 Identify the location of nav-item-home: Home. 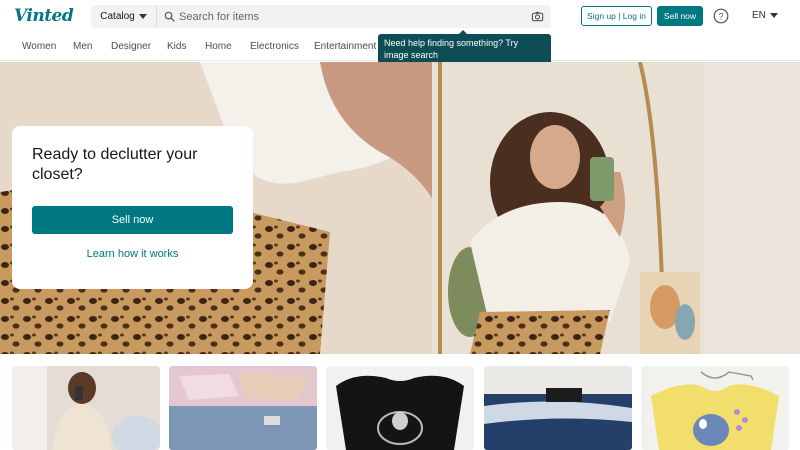
(218, 46).